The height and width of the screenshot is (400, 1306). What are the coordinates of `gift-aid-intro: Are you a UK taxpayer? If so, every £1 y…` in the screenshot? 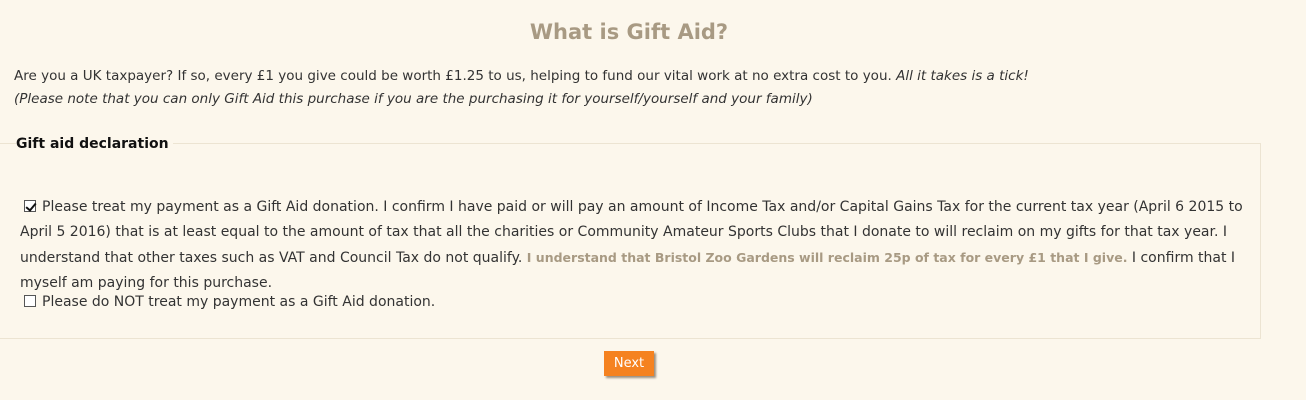 It's located at (634, 76).